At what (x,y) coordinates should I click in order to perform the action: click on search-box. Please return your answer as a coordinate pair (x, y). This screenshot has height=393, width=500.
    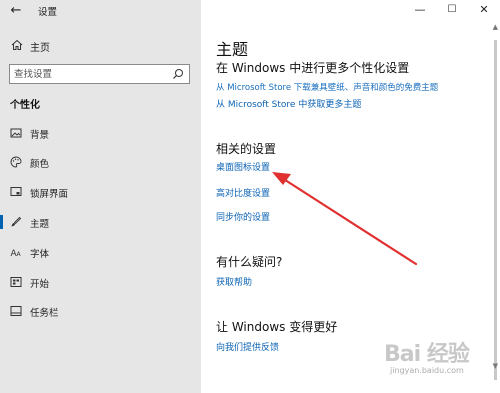
    Looking at the image, I should click on (99, 74).